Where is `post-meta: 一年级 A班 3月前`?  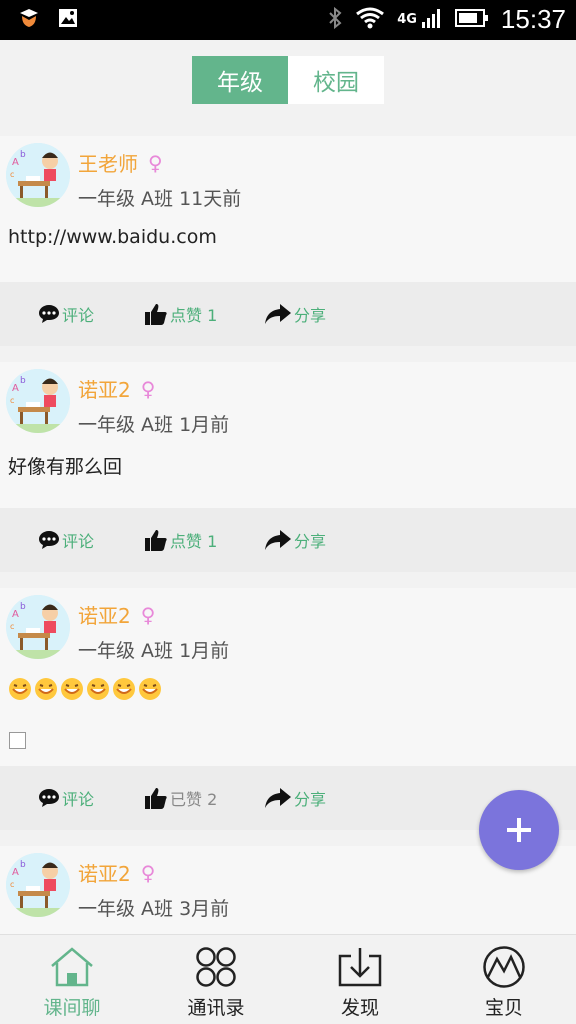 post-meta: 一年级 A班 3月前 is located at coordinates (154, 909).